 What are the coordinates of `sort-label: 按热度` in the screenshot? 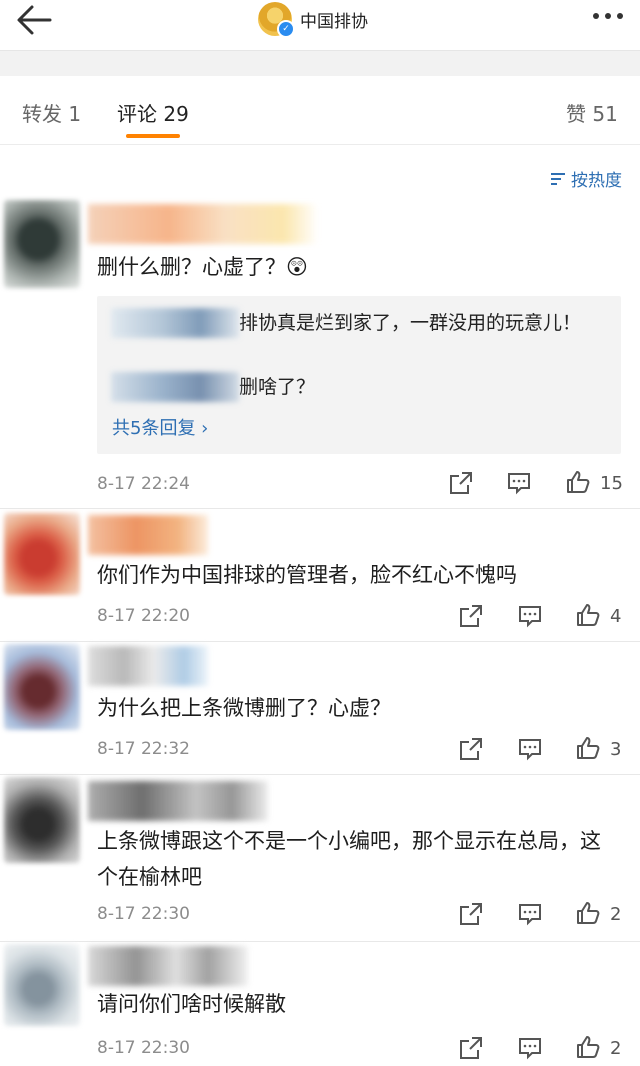 It's located at (596, 181).